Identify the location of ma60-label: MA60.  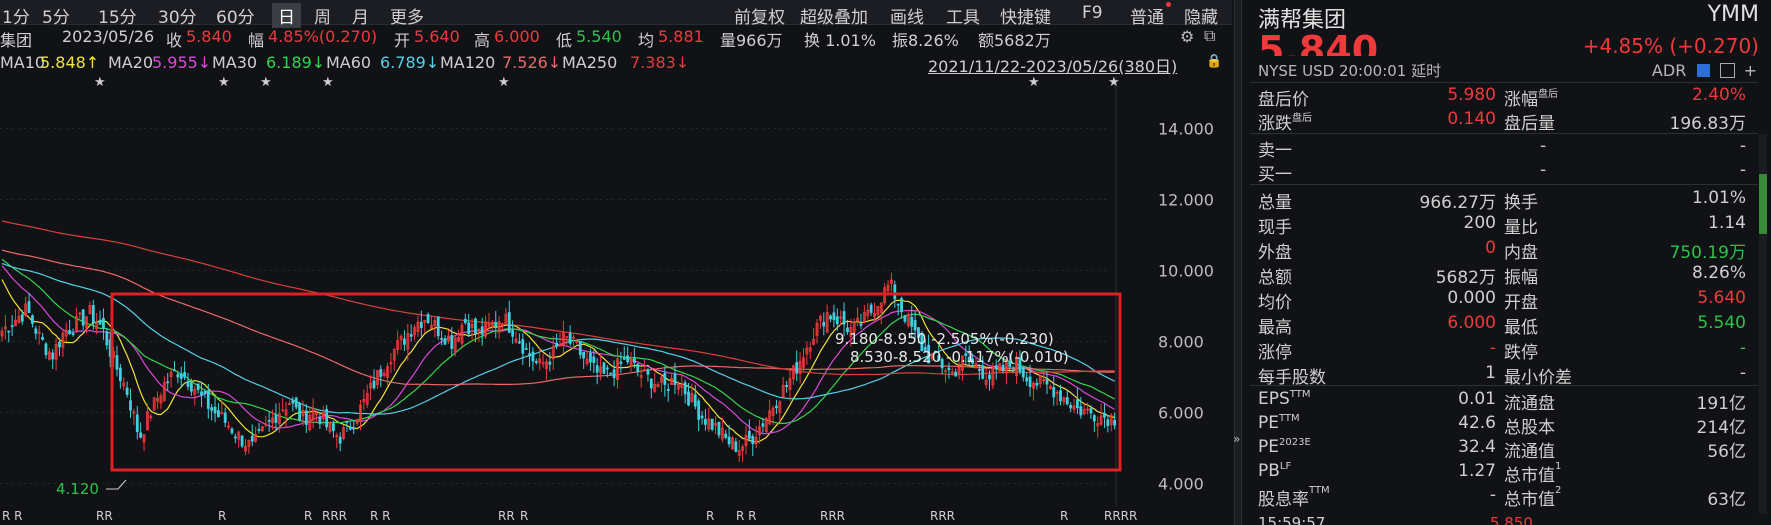
(349, 62).